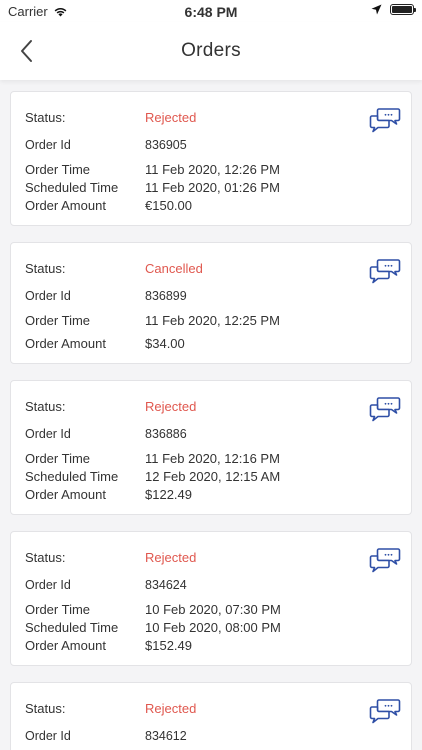 This screenshot has width=422, height=750. I want to click on order-amount-value: $122.49, so click(168, 494).